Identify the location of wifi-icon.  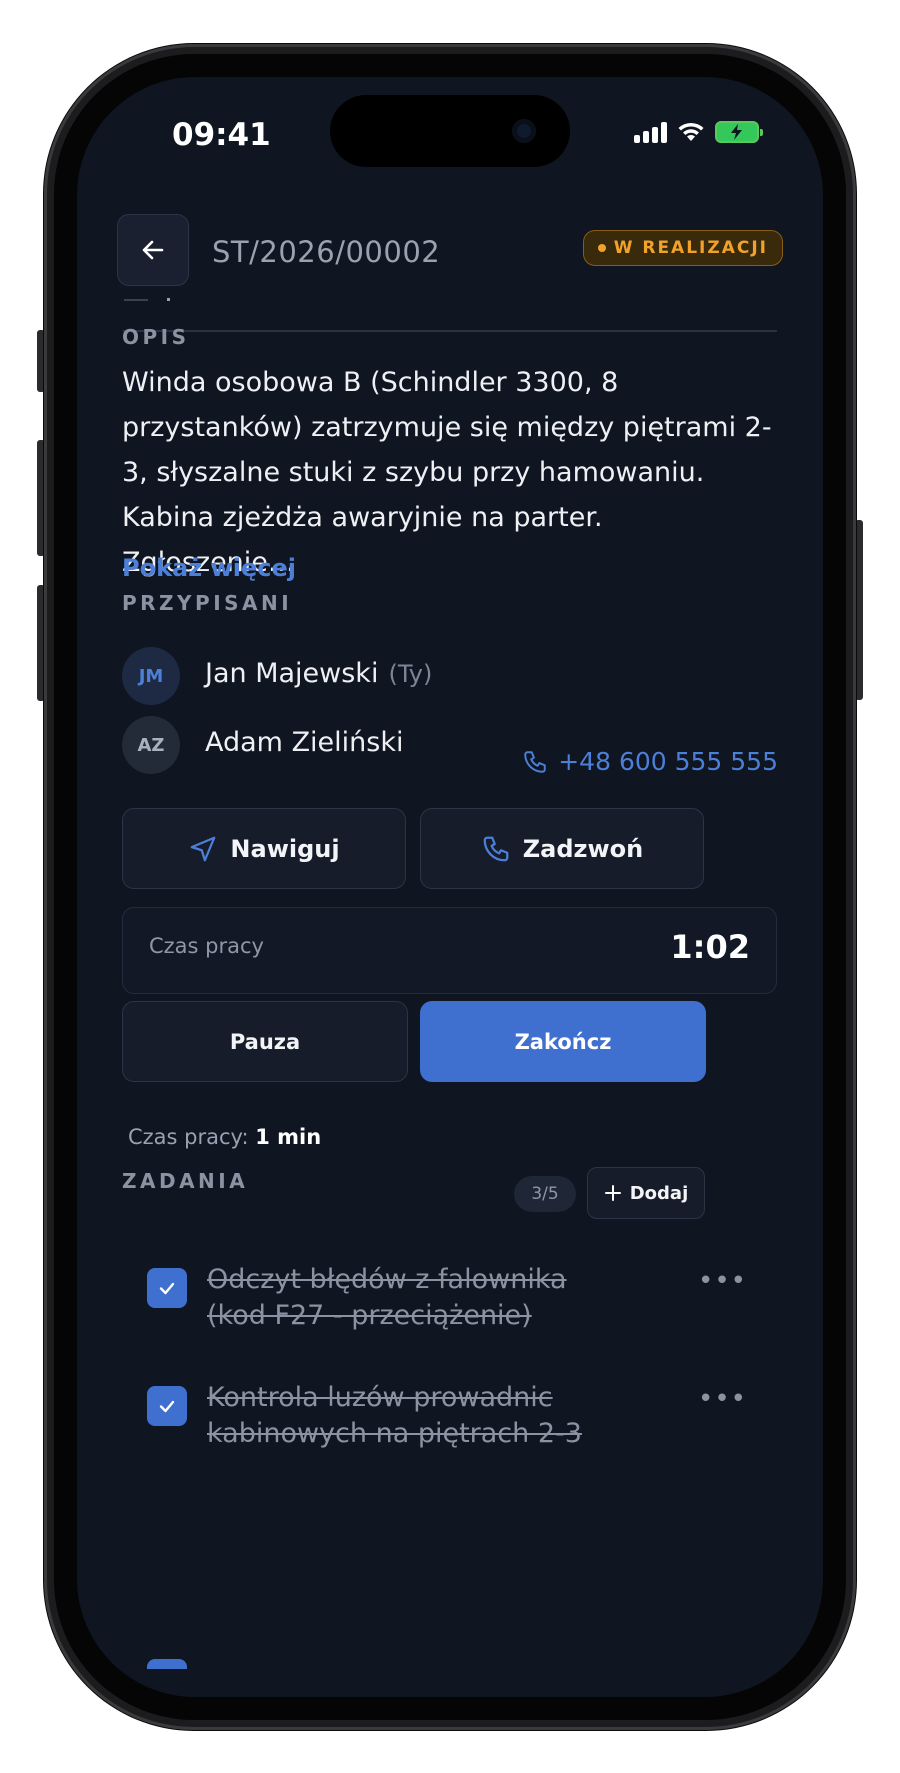
(691, 131).